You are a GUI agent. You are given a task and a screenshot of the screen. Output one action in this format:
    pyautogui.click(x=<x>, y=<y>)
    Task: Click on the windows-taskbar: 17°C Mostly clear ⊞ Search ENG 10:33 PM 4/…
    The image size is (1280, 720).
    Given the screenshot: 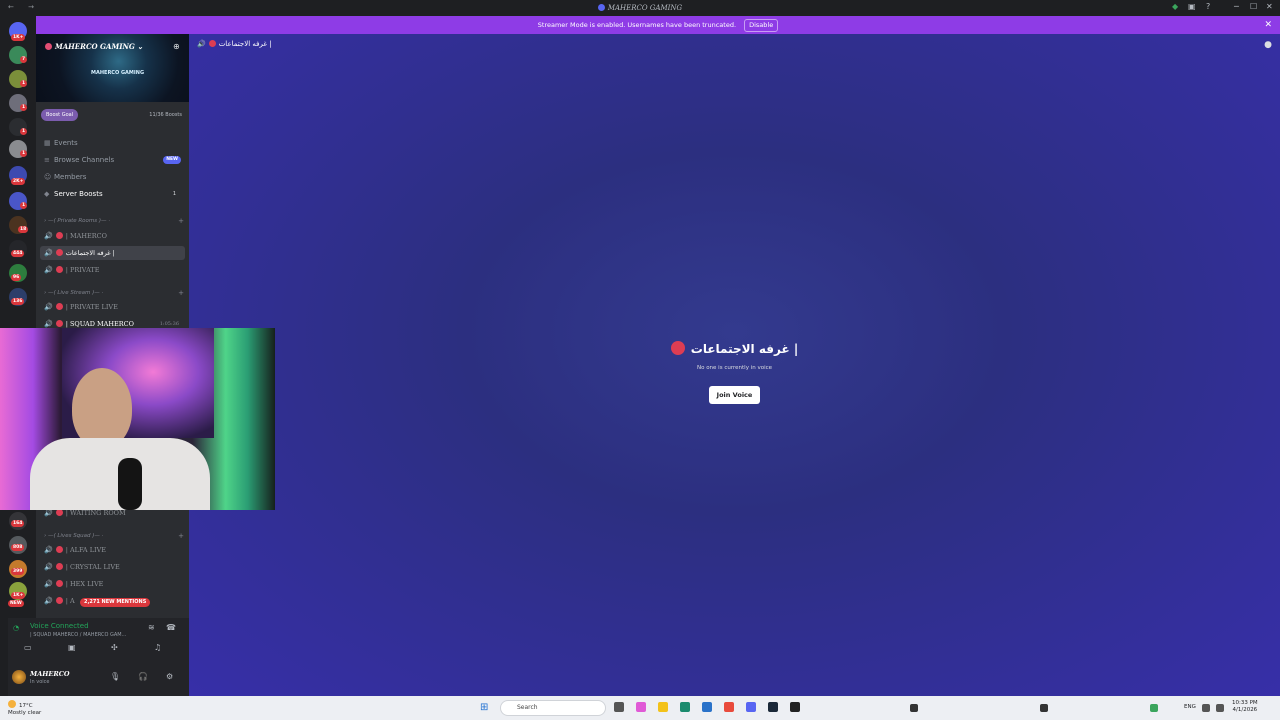 What is the action you would take?
    pyautogui.click(x=640, y=708)
    